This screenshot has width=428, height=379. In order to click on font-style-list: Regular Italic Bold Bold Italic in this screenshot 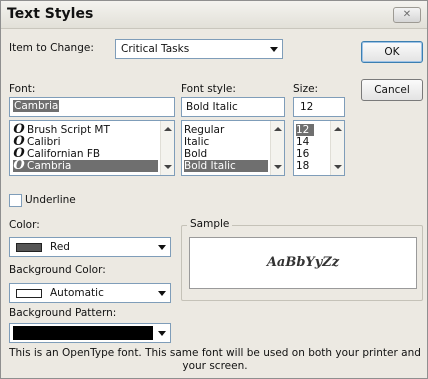, I will do `click(233, 148)`.